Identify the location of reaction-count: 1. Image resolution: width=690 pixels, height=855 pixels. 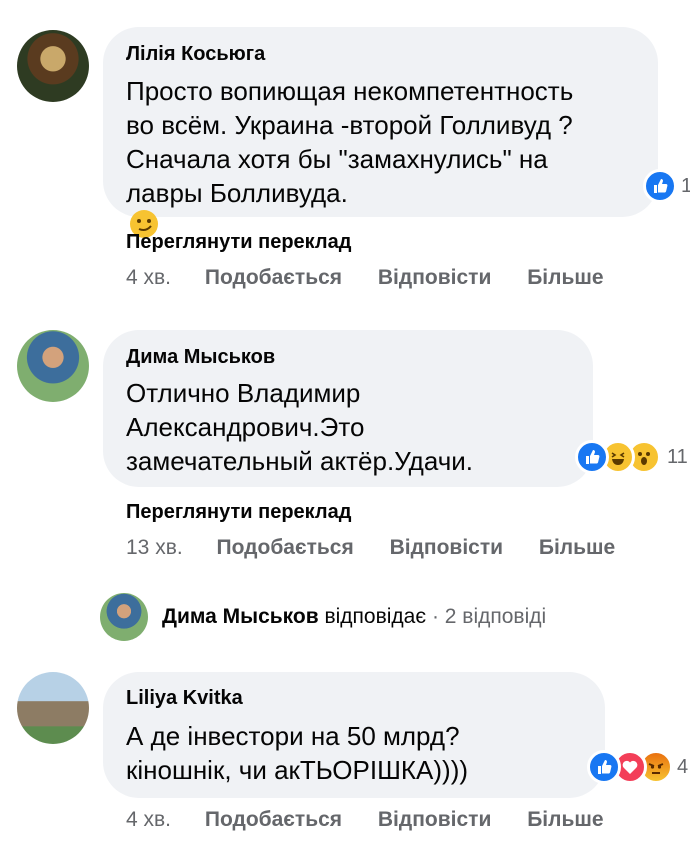
(685, 185).